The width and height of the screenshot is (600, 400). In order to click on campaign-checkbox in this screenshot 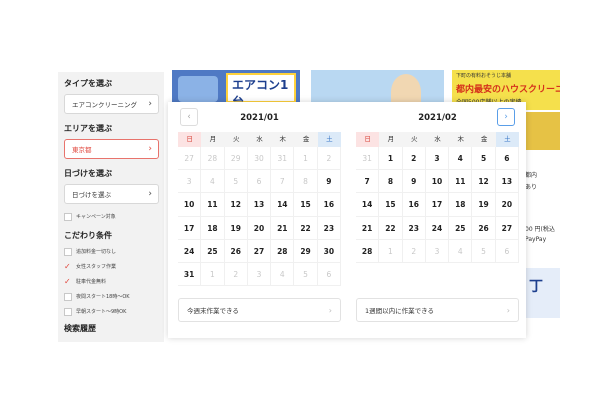, I will do `click(68, 216)`.